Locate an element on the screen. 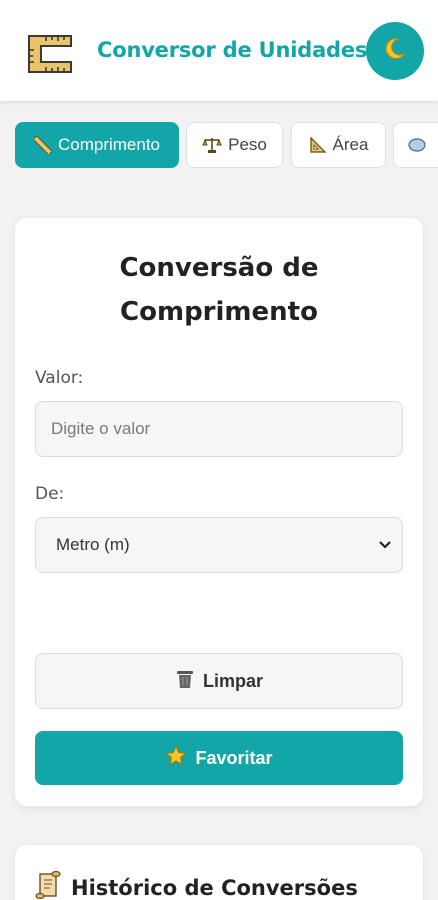 The width and height of the screenshot is (438, 900). theme-toggle-button is located at coordinates (395, 51).